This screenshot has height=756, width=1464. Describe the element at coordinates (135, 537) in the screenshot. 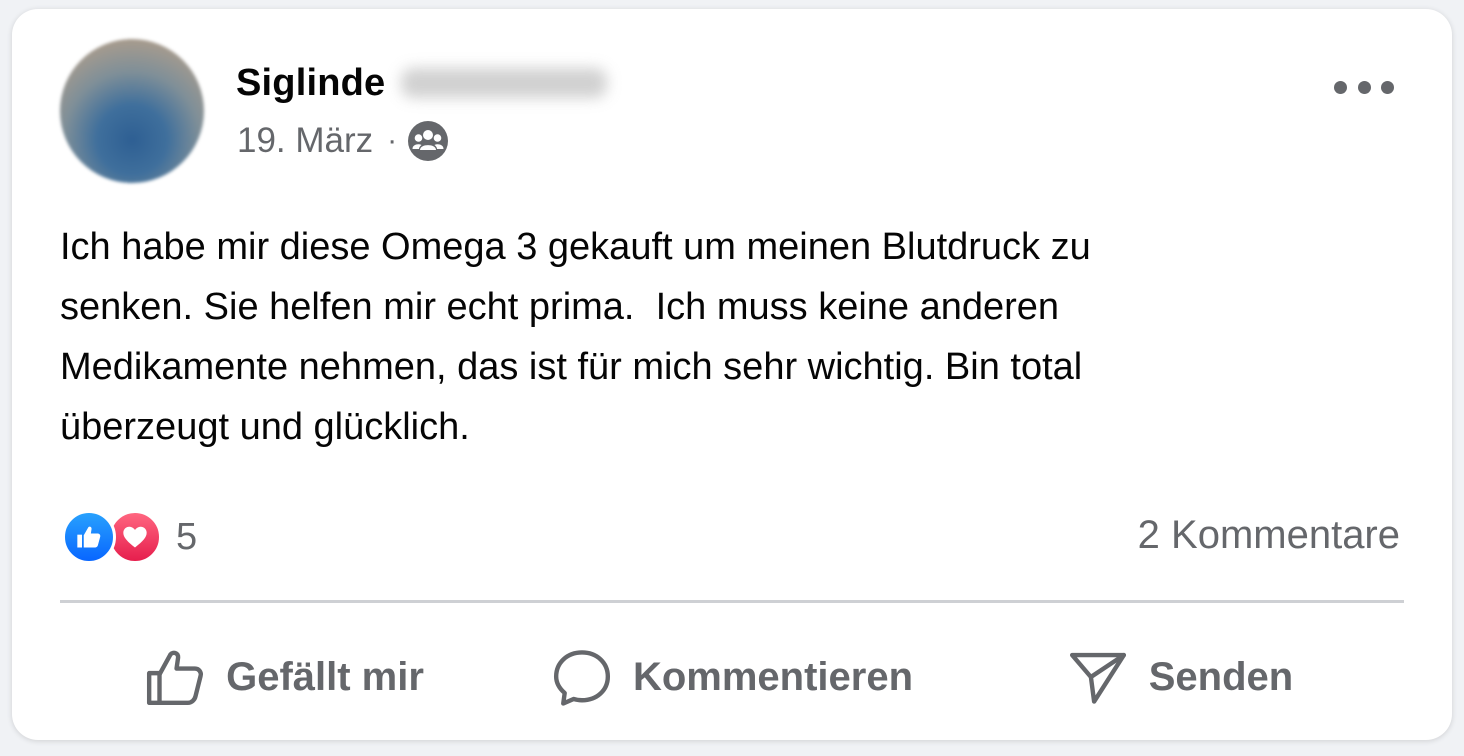

I see `love-reaction-icon` at that location.